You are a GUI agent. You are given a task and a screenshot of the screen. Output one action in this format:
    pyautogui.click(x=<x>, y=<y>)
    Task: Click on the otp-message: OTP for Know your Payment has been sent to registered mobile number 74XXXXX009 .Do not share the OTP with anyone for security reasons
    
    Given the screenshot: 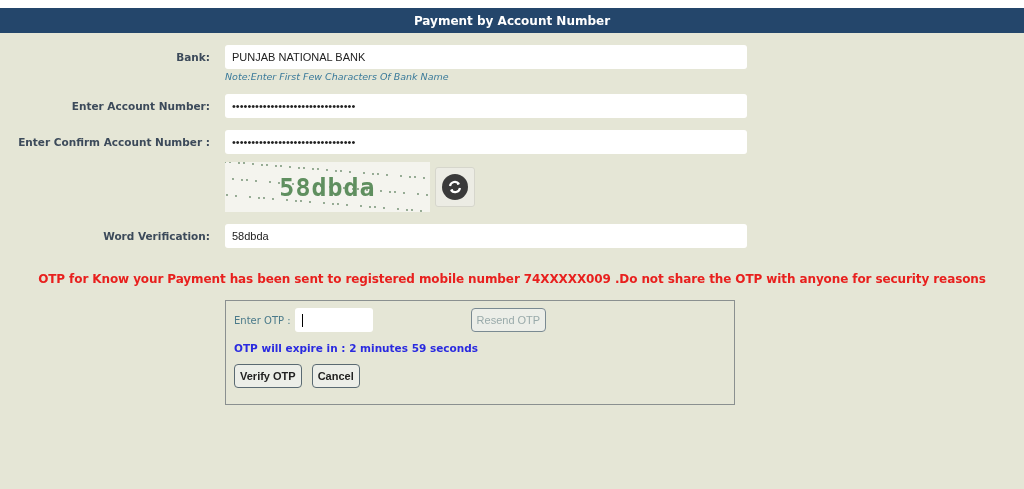 What is the action you would take?
    pyautogui.click(x=512, y=279)
    